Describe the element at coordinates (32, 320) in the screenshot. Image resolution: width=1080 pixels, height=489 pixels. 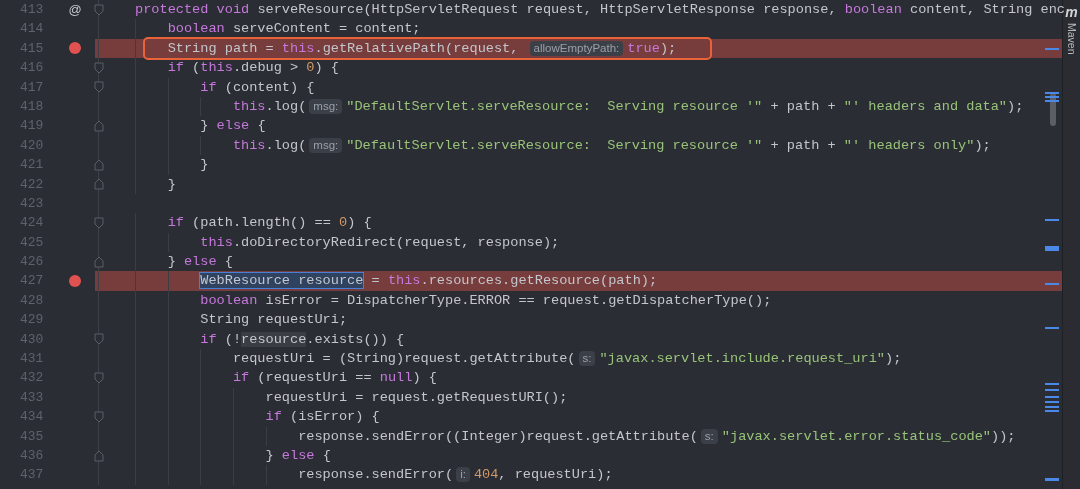
I see `line-number: 429` at that location.